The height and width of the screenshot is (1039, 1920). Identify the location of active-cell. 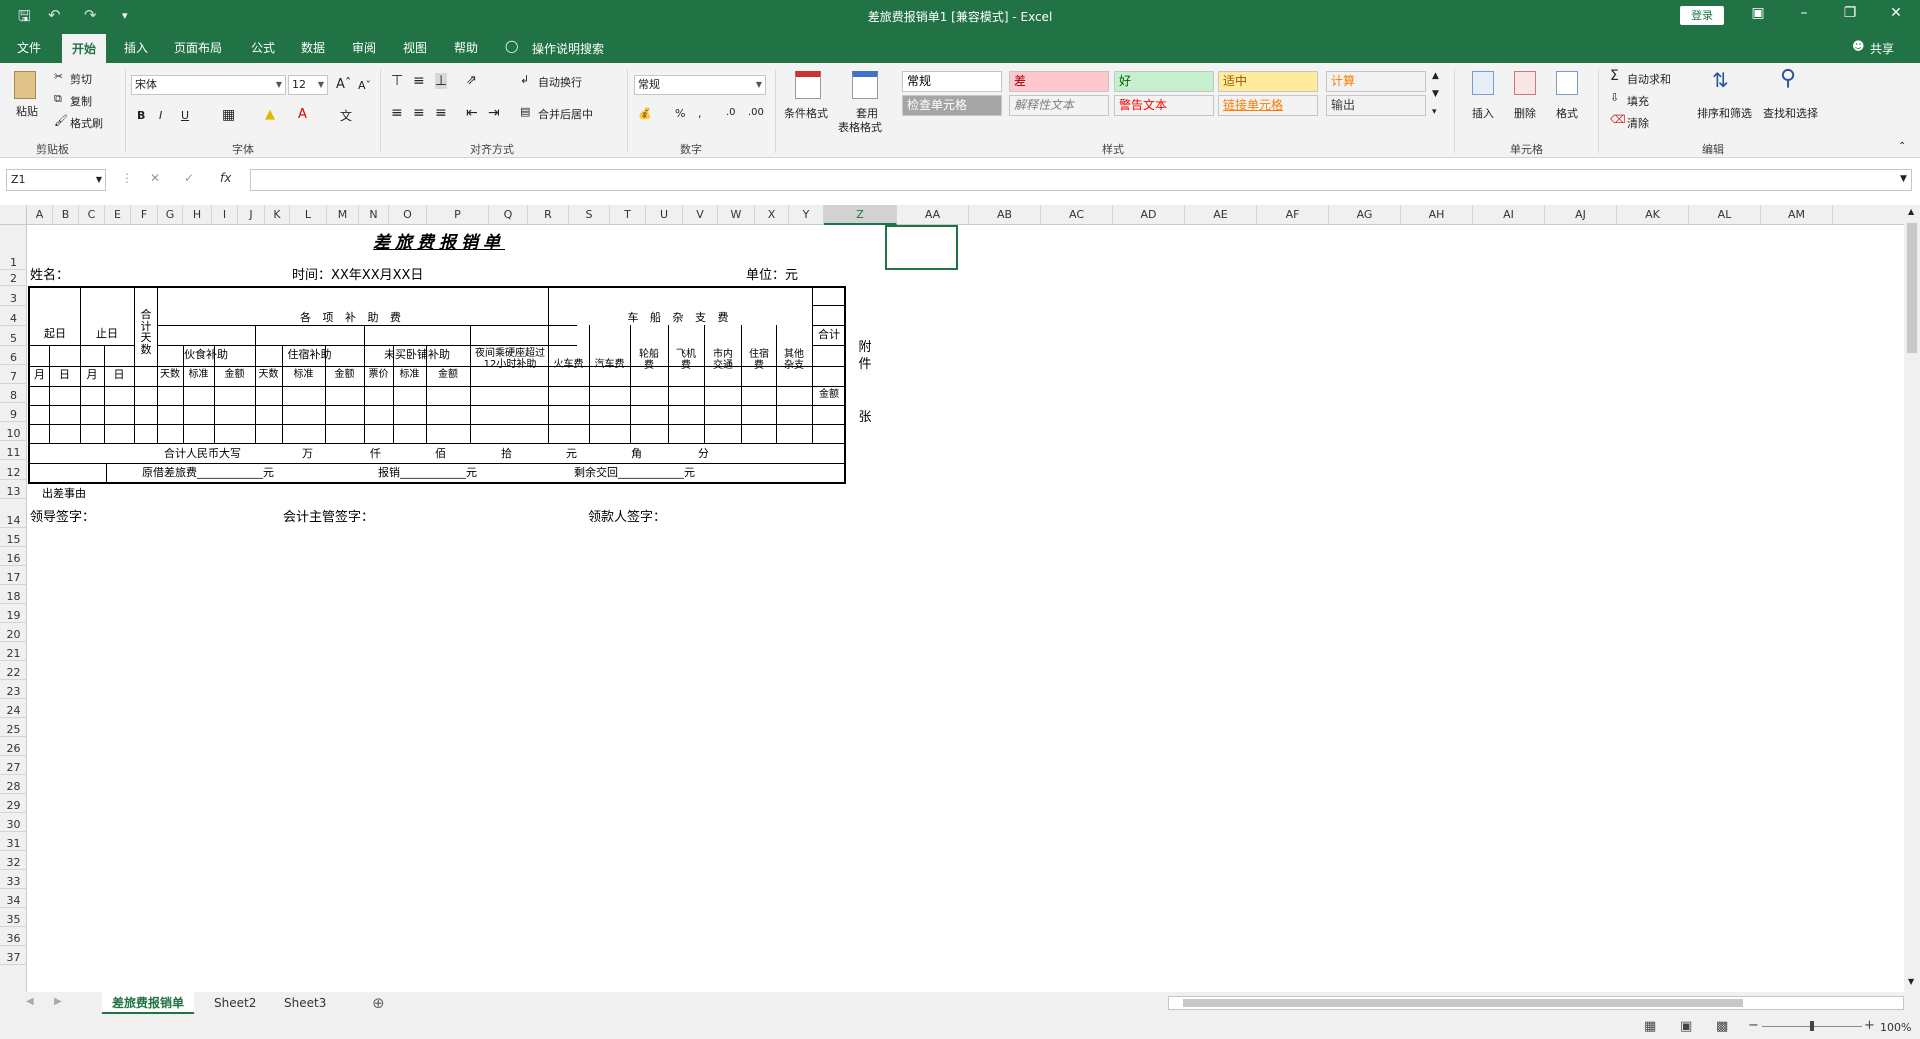
(921, 247).